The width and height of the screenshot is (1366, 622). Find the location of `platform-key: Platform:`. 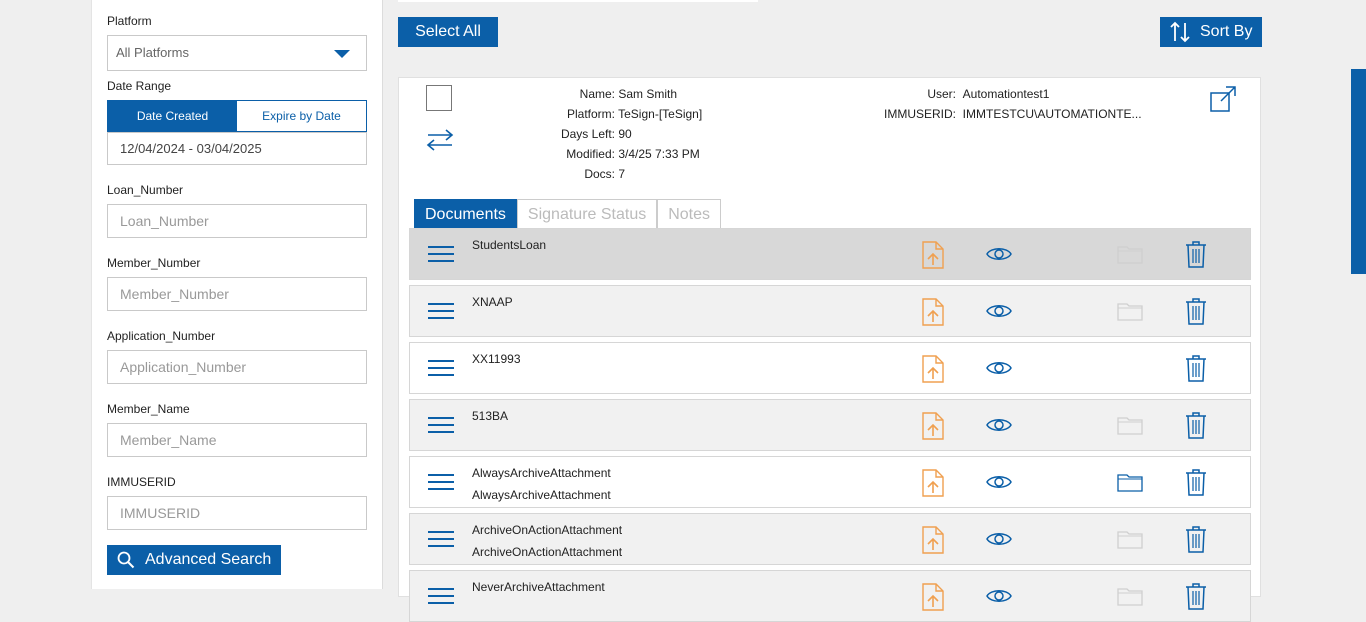

platform-key: Platform: is located at coordinates (590, 114).